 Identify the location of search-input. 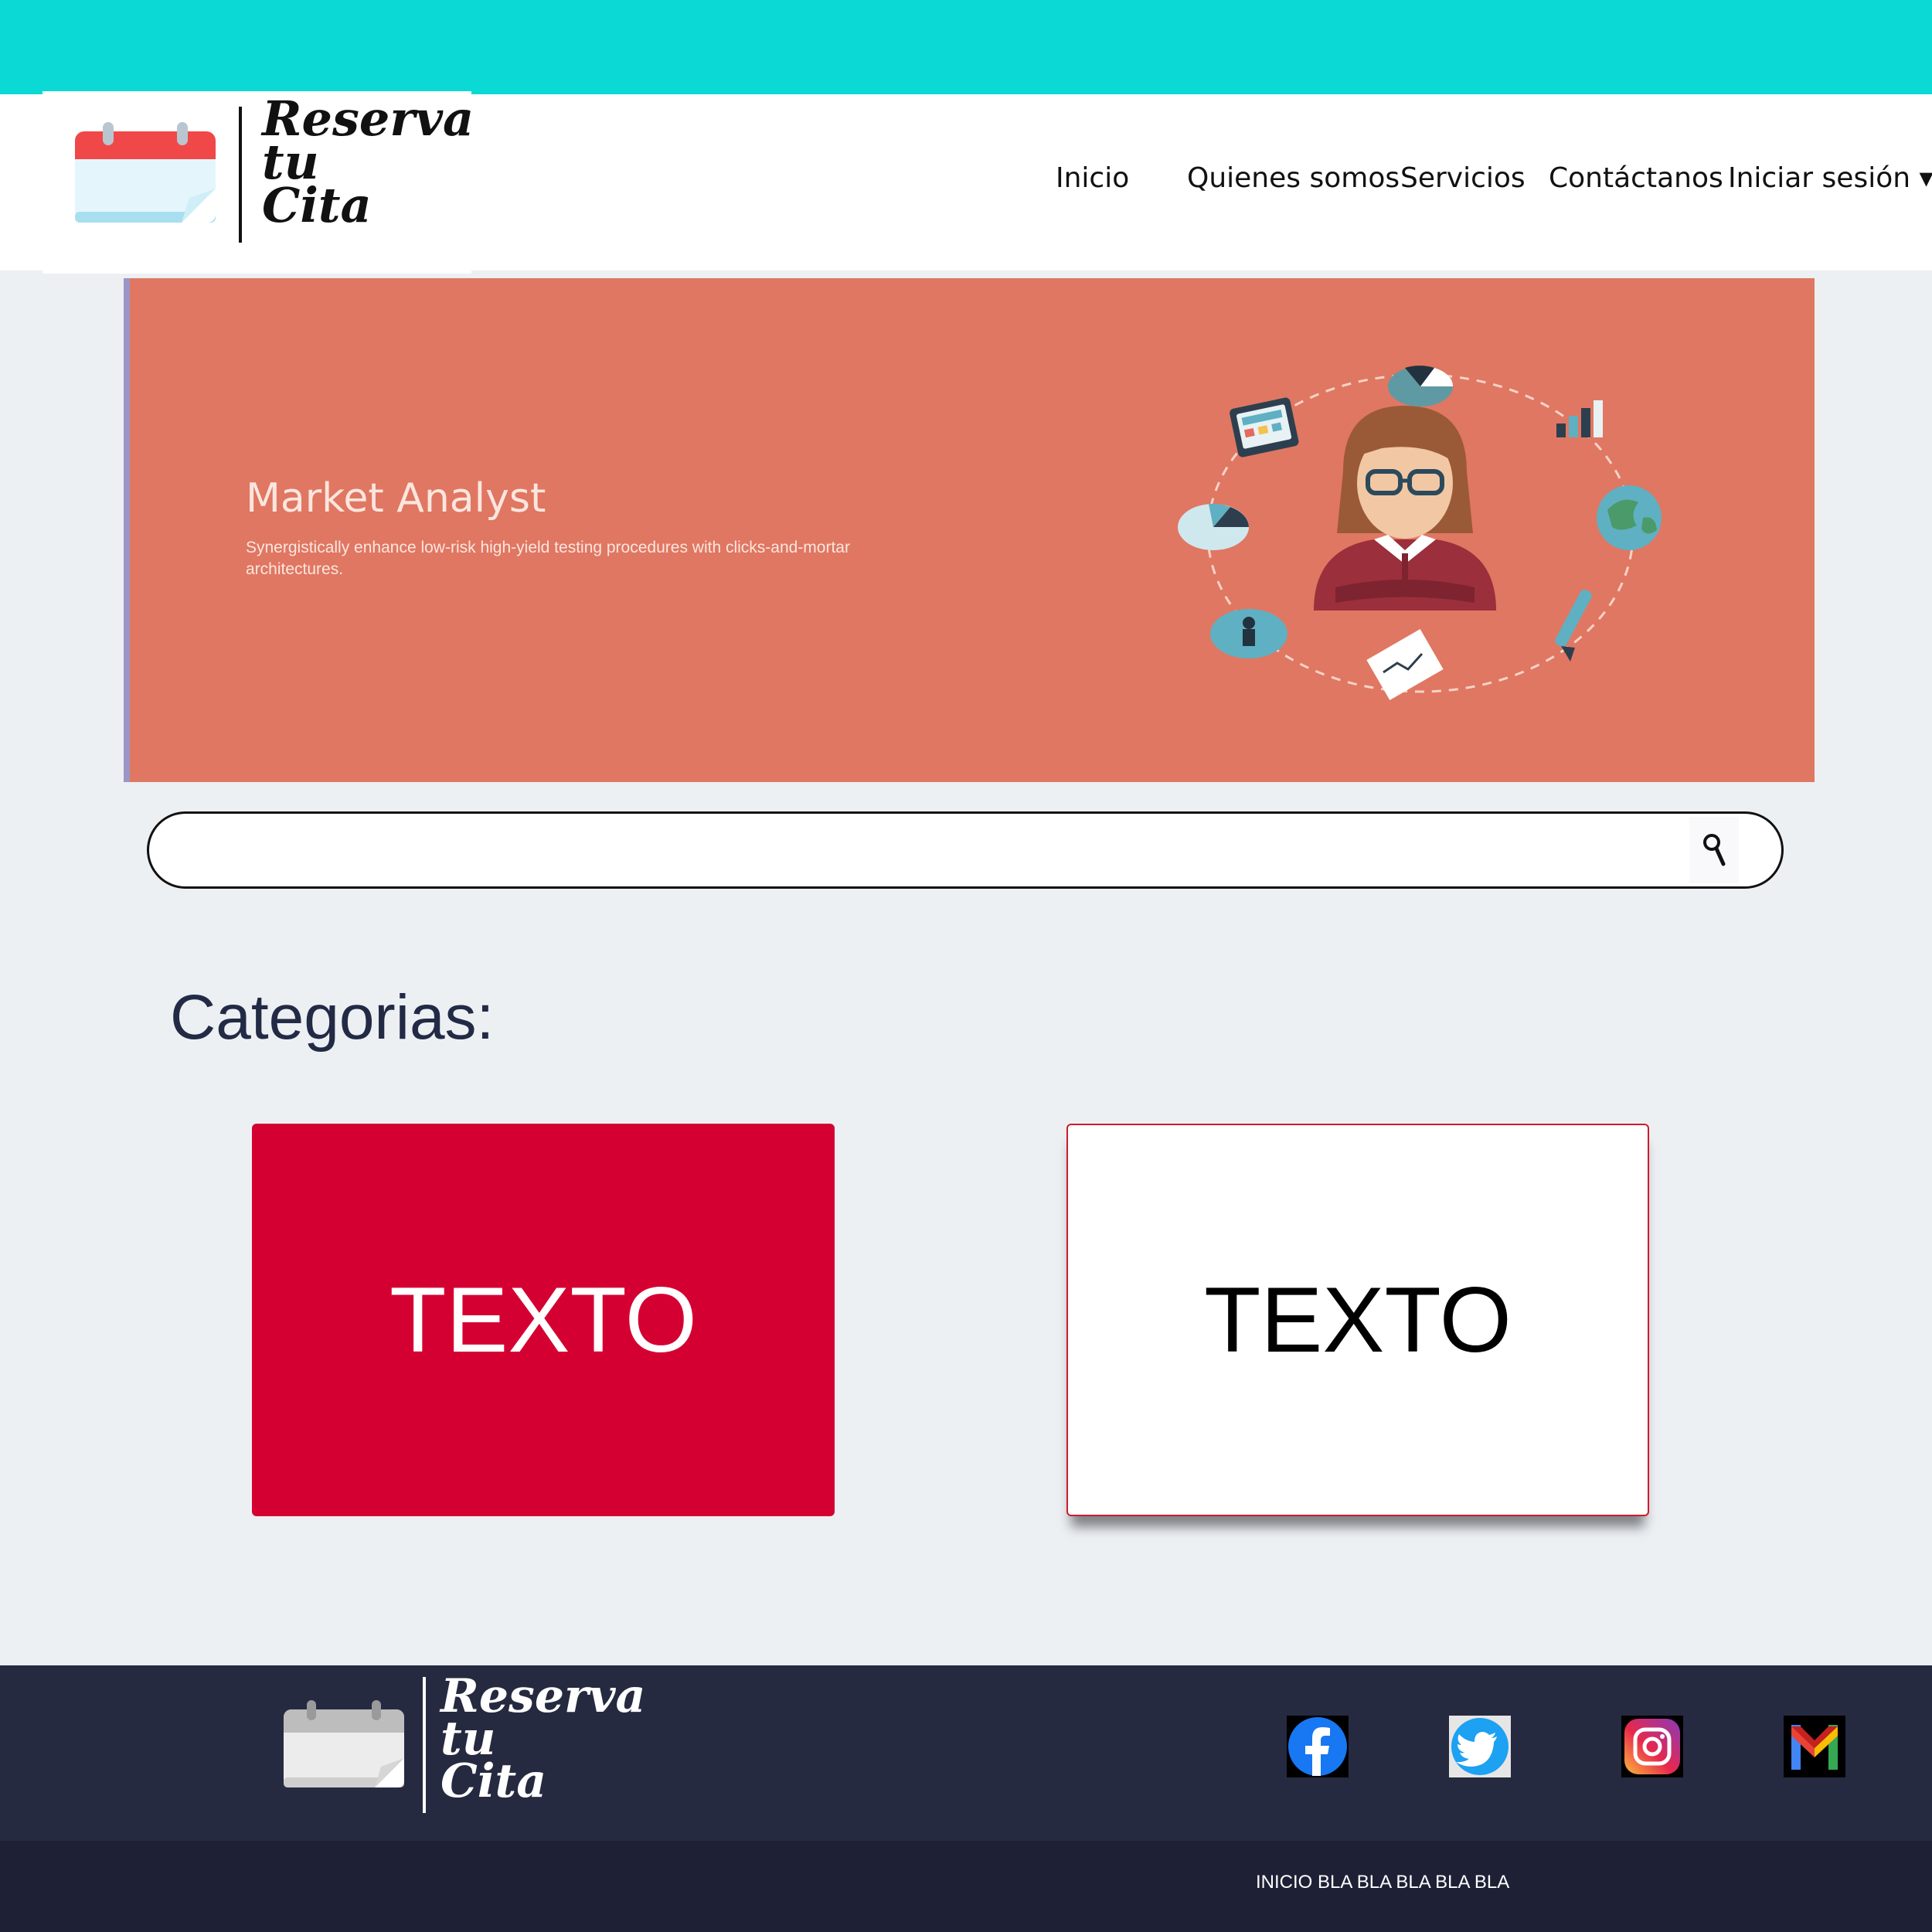
(915, 851).